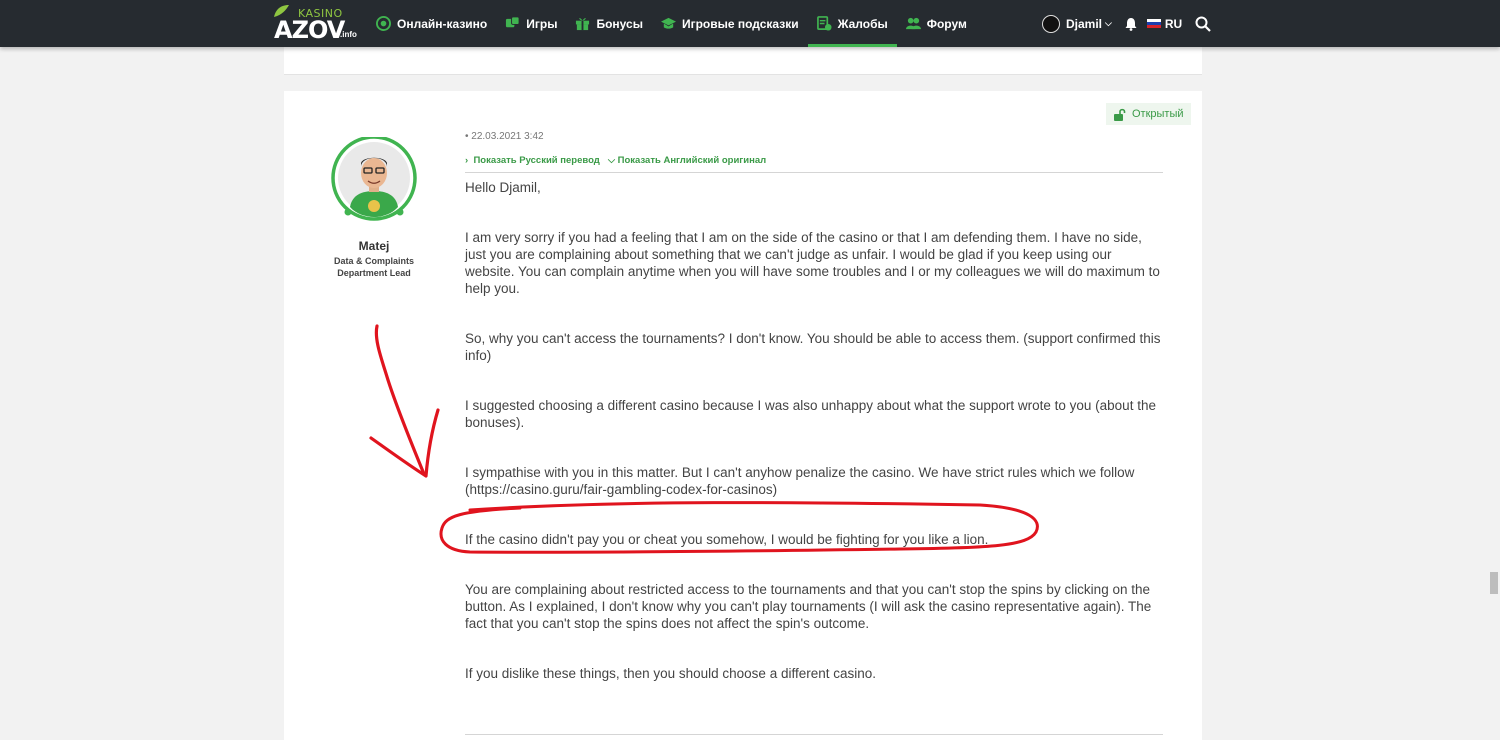  I want to click on previous-post-card, so click(743, 61).